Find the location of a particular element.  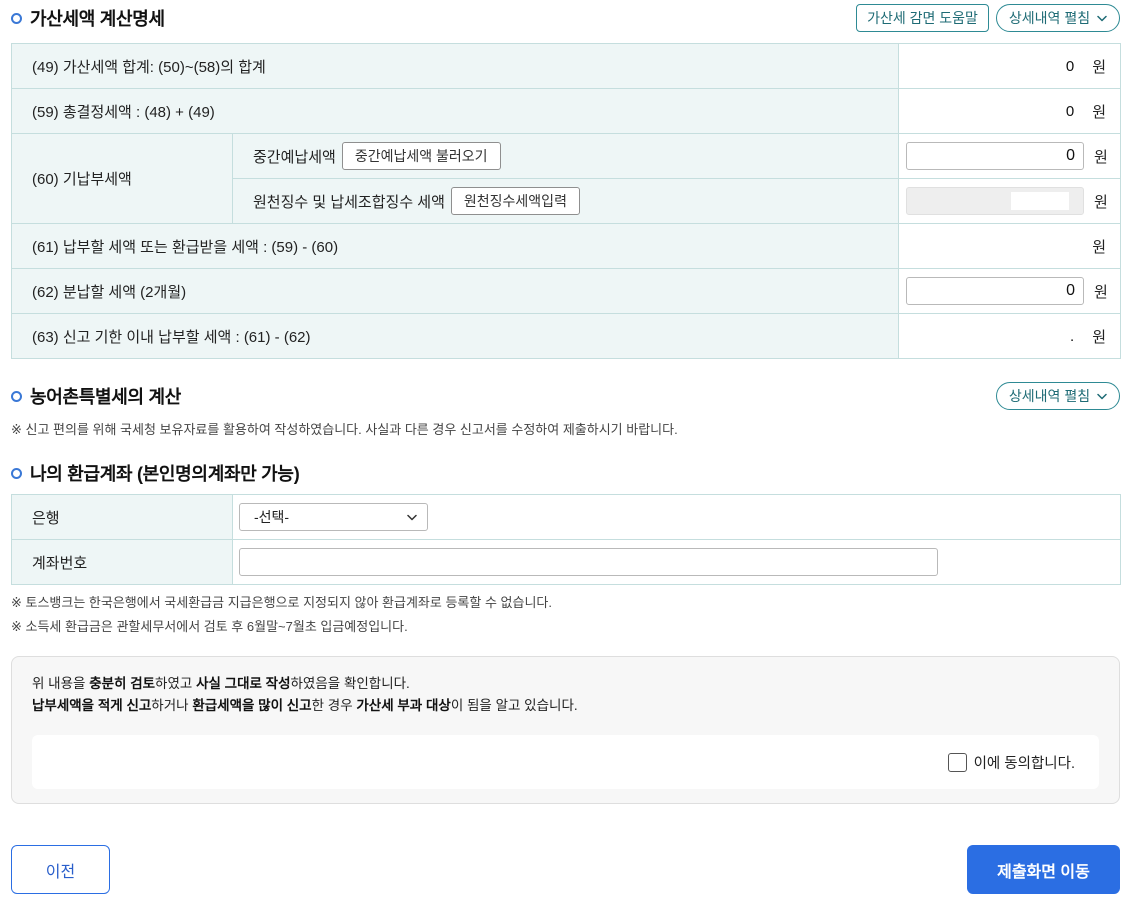

agree-checkbox-row: 이에 동의합니다. is located at coordinates (565, 762).